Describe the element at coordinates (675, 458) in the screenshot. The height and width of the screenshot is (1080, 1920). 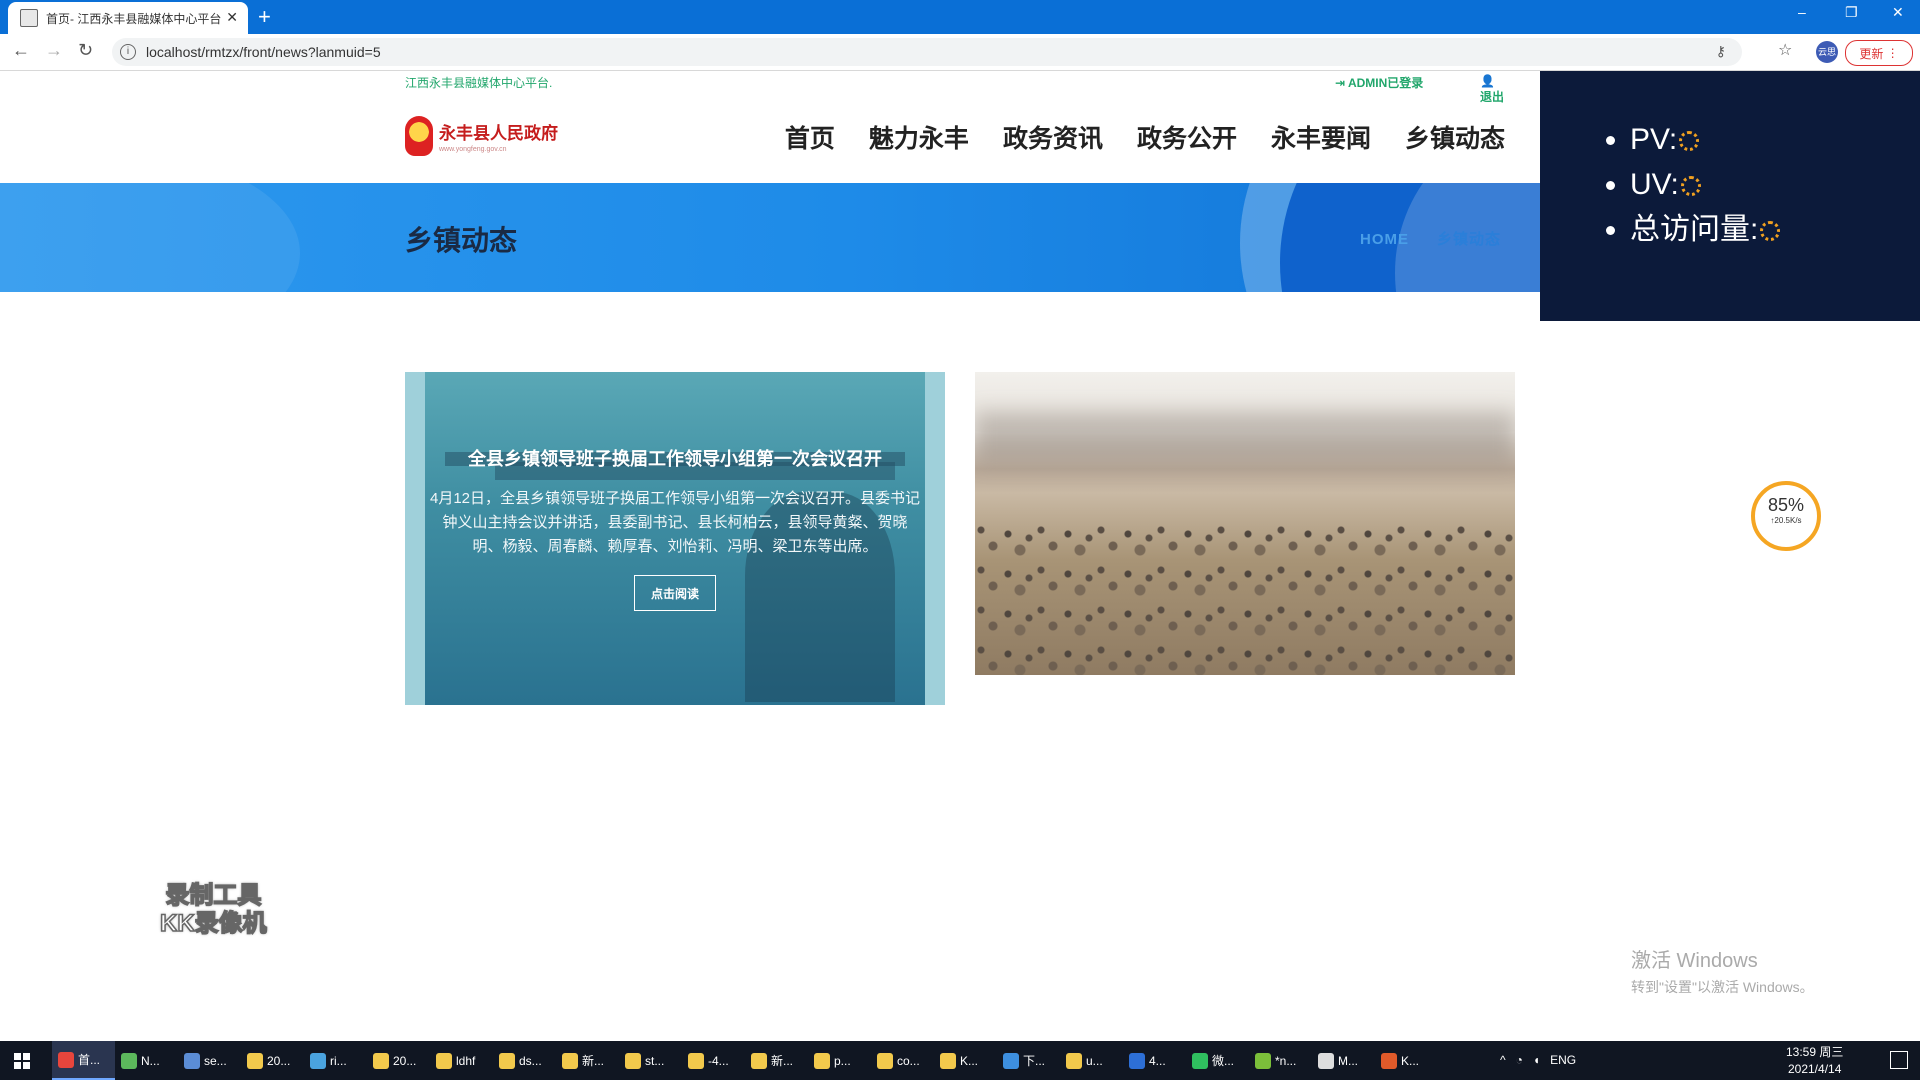
I see `news-title: 全县乡镇领导班子换届工作领导小组第一次会议召开` at that location.